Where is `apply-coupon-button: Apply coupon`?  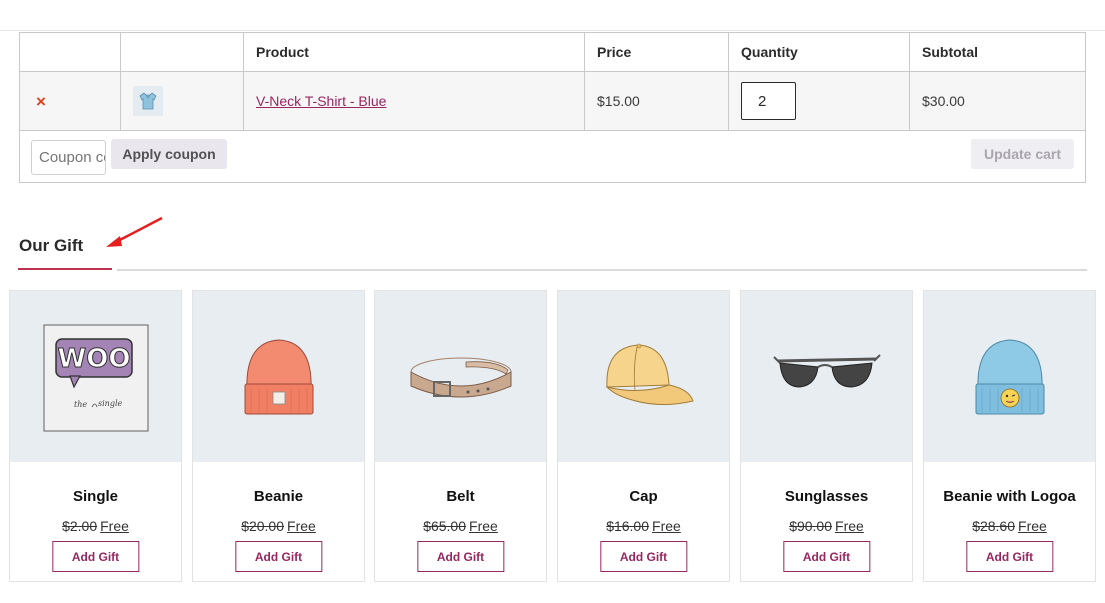
apply-coupon-button: Apply coupon is located at coordinates (169, 154).